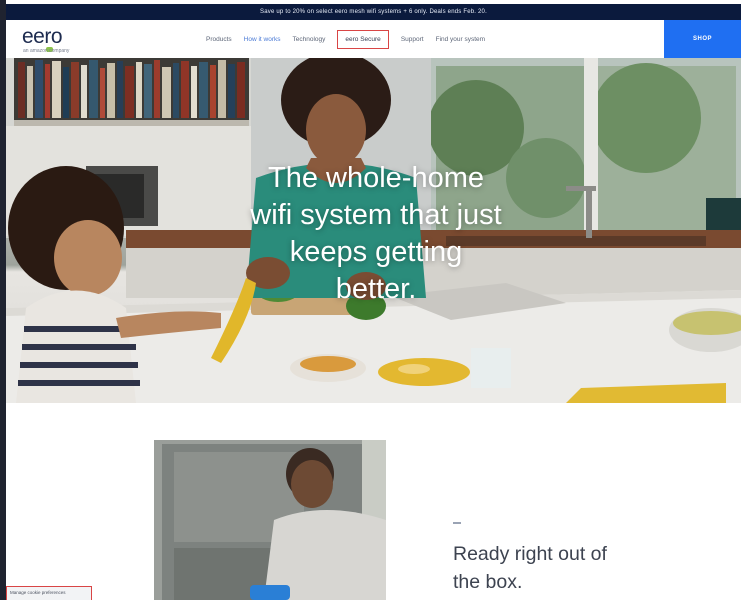 Image resolution: width=741 pixels, height=600 pixels. Describe the element at coordinates (219, 39) in the screenshot. I see `nav-products: Products` at that location.